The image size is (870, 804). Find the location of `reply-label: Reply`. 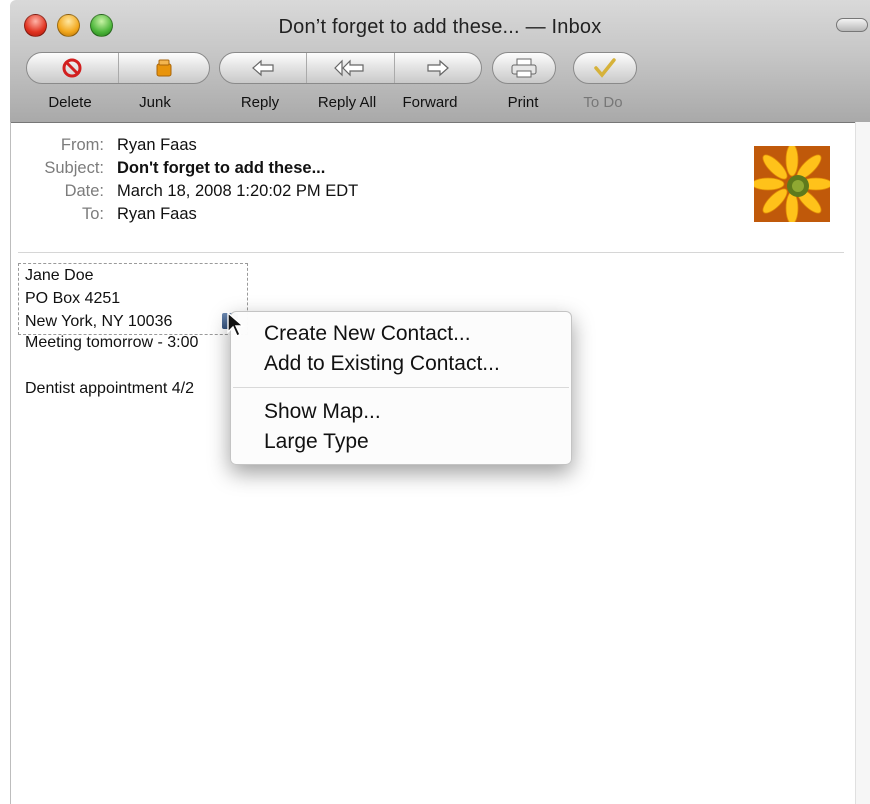

reply-label: Reply is located at coordinates (260, 102).